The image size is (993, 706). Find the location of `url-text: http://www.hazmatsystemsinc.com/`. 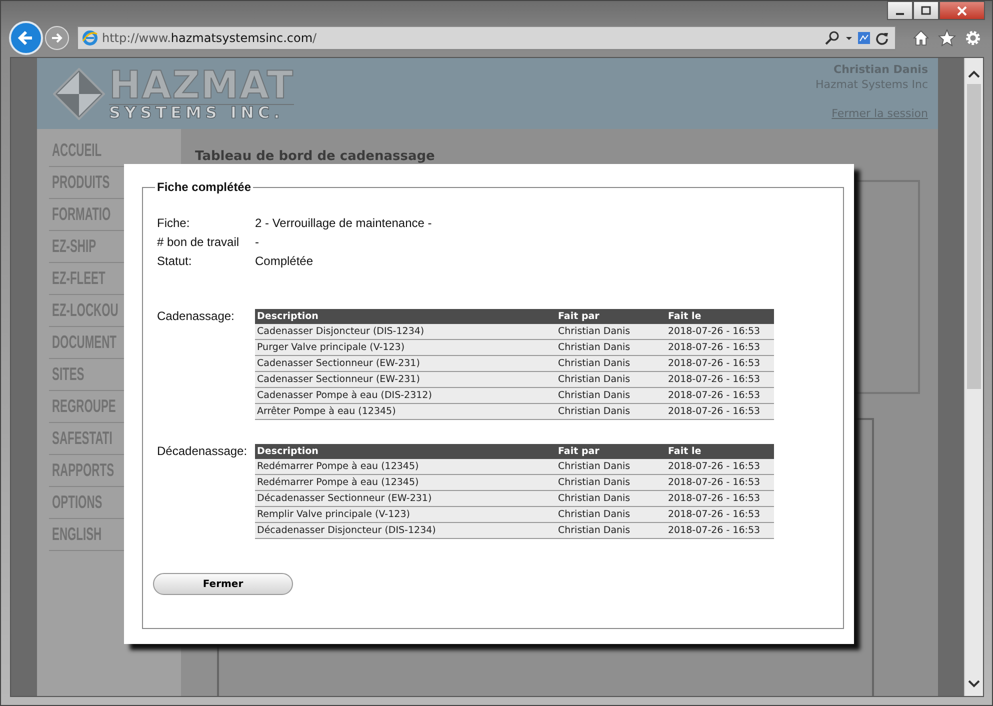

url-text: http://www.hazmatsystemsinc.com/ is located at coordinates (210, 38).